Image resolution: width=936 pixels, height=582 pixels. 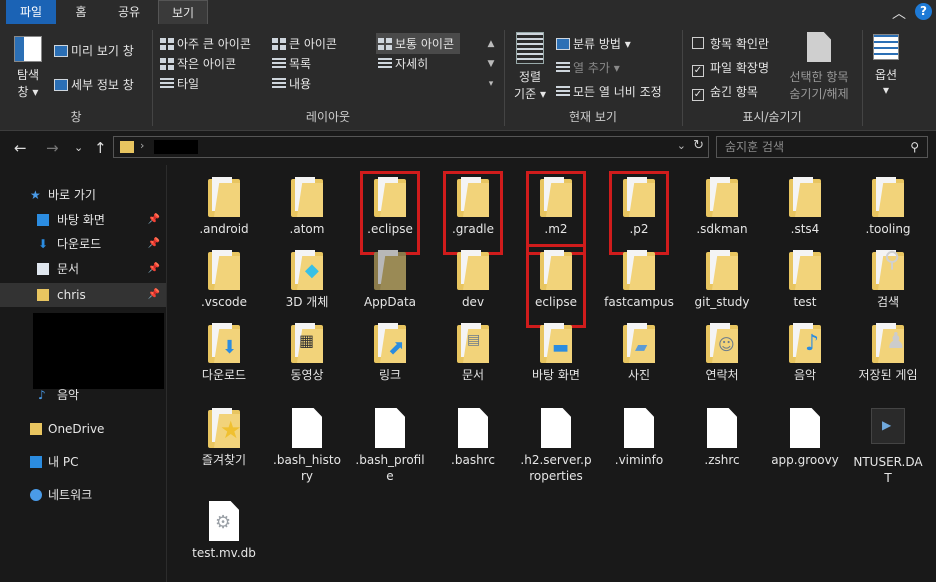 What do you see at coordinates (385, 64) in the screenshot?
I see `details-icon` at bounding box center [385, 64].